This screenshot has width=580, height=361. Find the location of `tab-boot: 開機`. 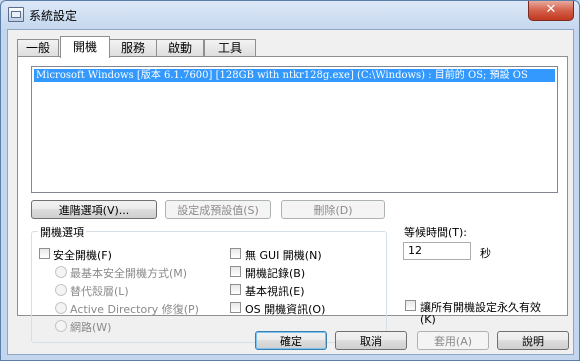

tab-boot: 開機 is located at coordinates (85, 47).